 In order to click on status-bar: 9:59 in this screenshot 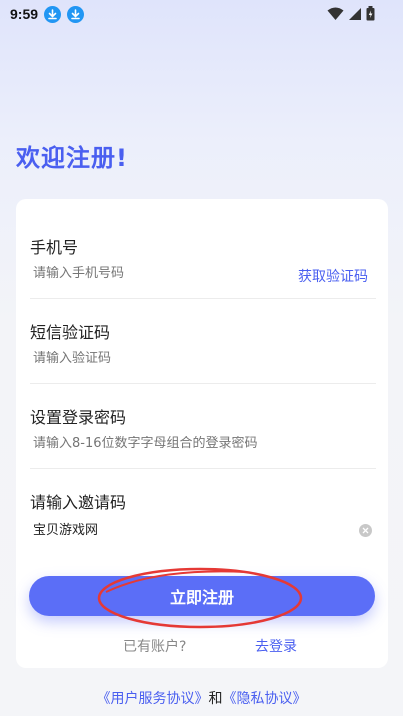, I will do `click(201, 14)`.